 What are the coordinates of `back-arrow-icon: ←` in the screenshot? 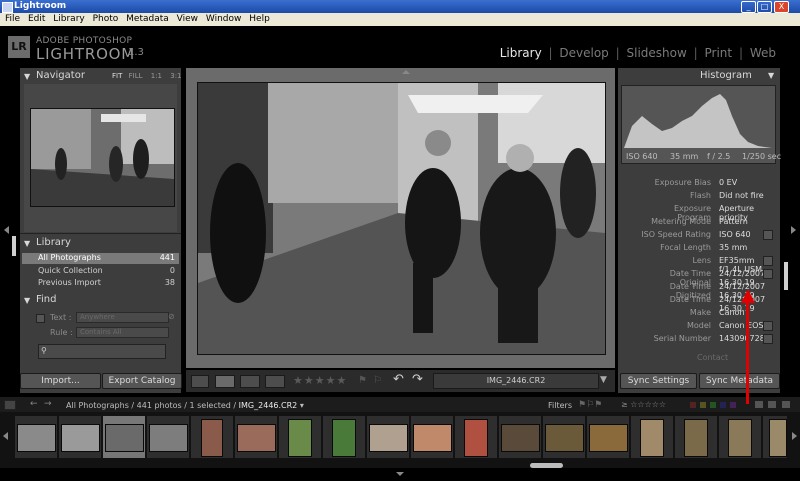 It's located at (34, 404).